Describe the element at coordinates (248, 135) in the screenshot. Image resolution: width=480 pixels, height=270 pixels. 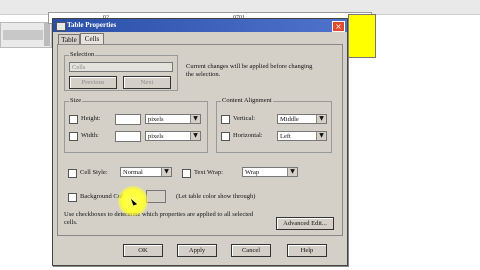
I see `horizontal-label: Horizontal:` at that location.